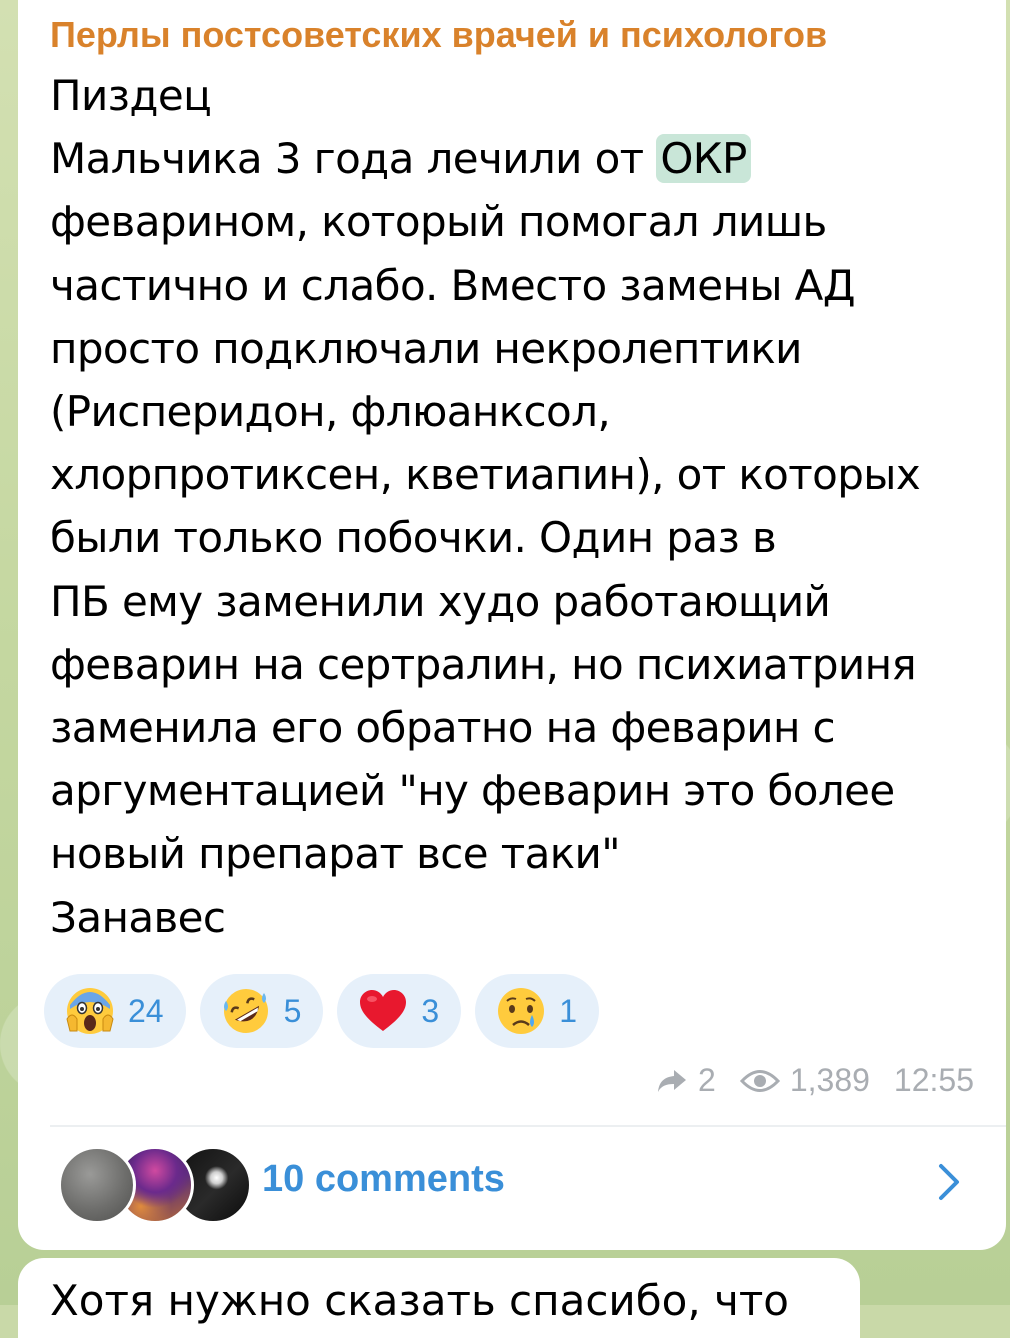 The image size is (1010, 1338). I want to click on reactions-bar: 24 5 3 1, so click(321, 1011).